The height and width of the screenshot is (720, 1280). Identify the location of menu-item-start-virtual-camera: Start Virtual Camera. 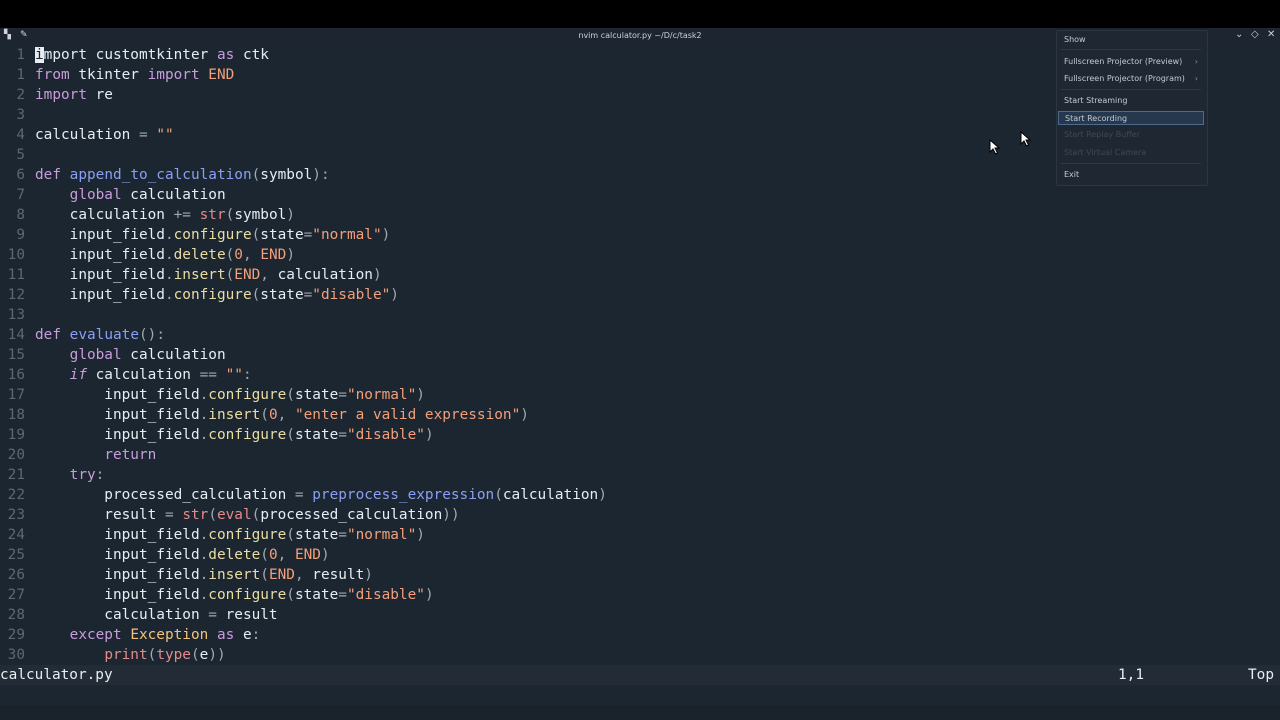
(1131, 153).